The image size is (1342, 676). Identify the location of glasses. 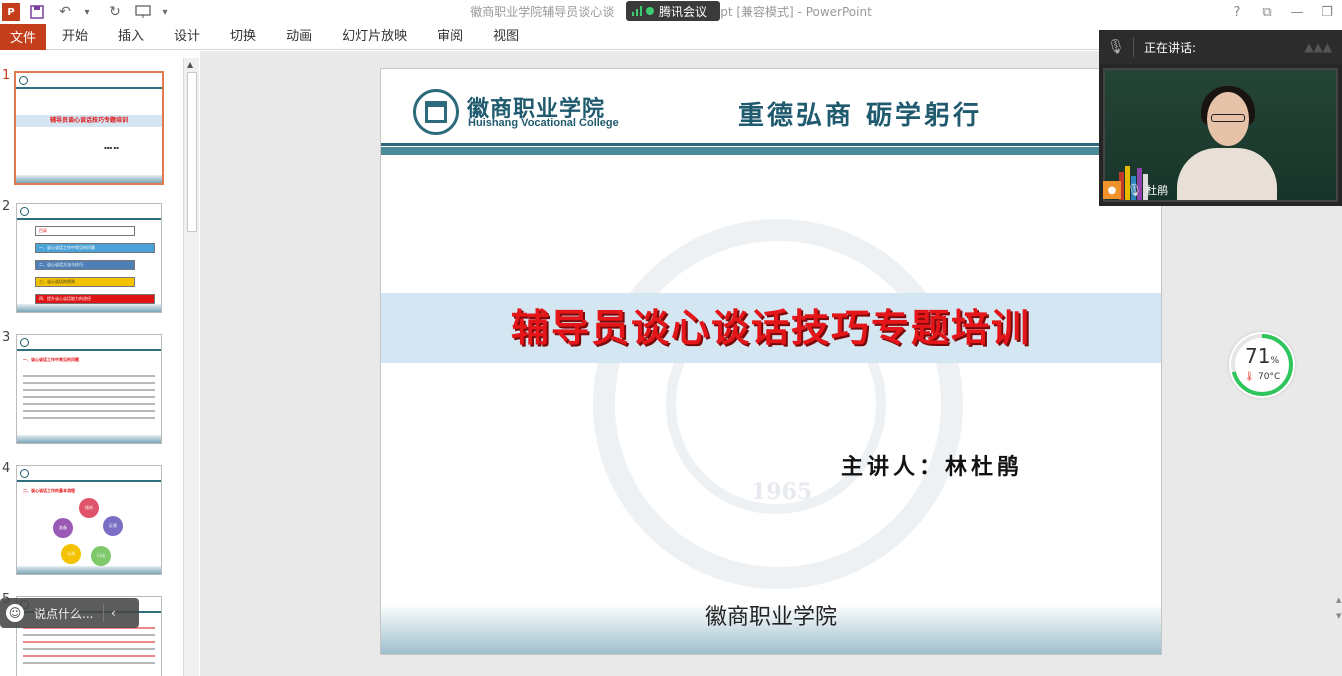
(1228, 118).